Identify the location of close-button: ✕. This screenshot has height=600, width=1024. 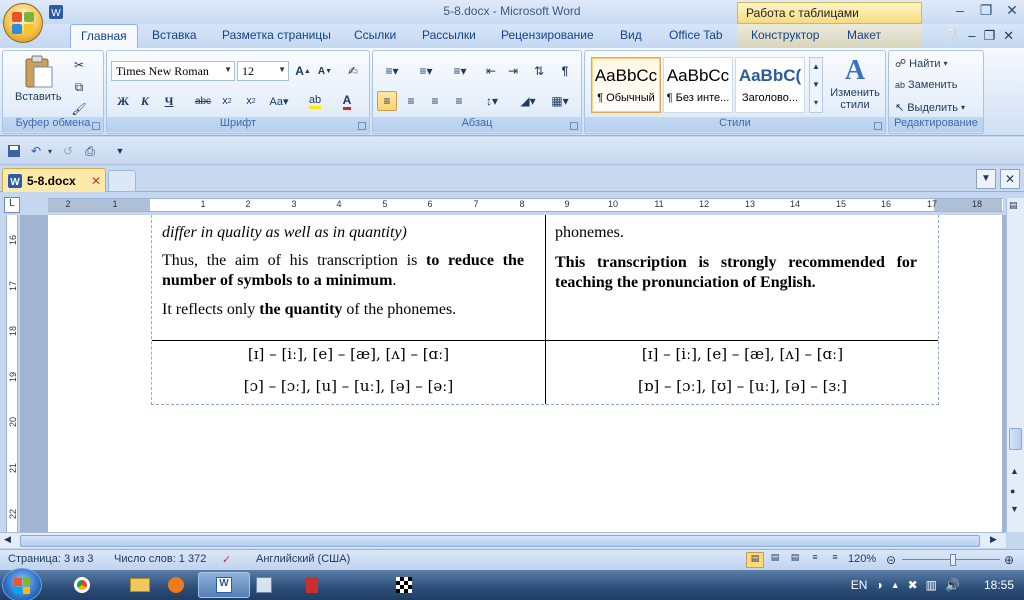
(1012, 10).